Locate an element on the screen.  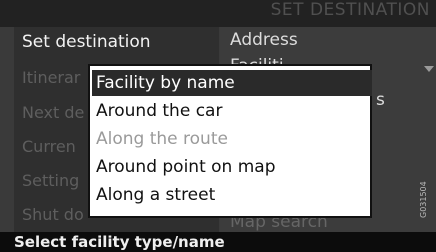
popup-item-along-a-street: Along a street is located at coordinates (155, 195).